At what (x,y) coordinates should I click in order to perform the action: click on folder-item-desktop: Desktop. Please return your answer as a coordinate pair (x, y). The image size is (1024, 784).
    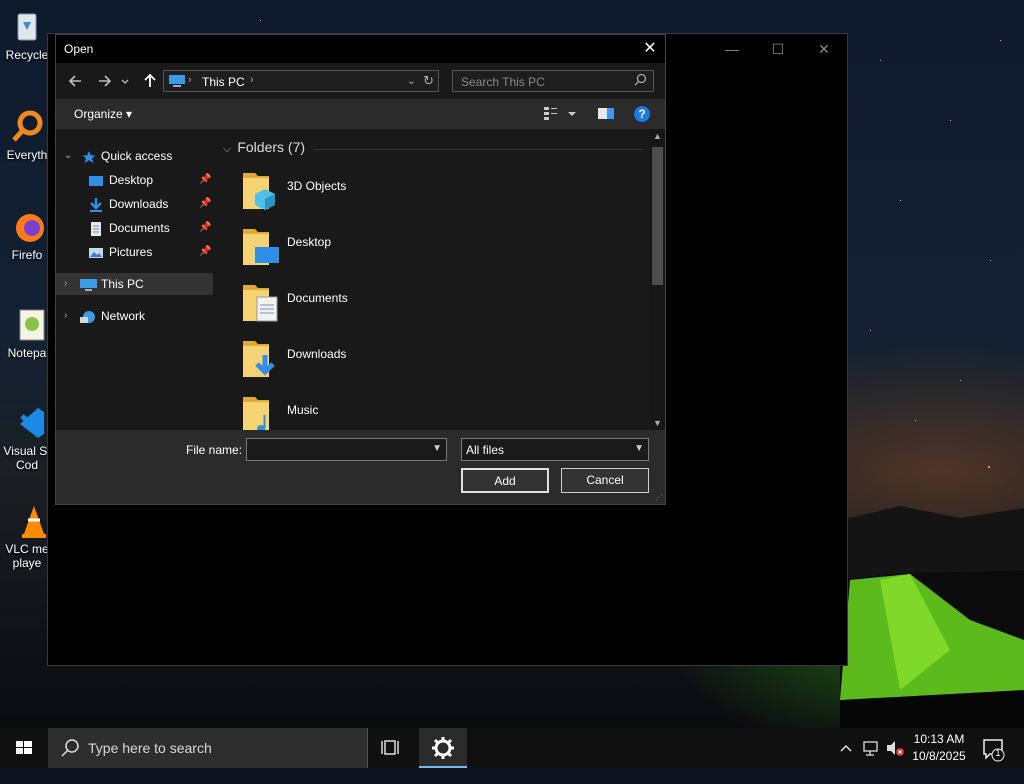
    Looking at the image, I should click on (431, 249).